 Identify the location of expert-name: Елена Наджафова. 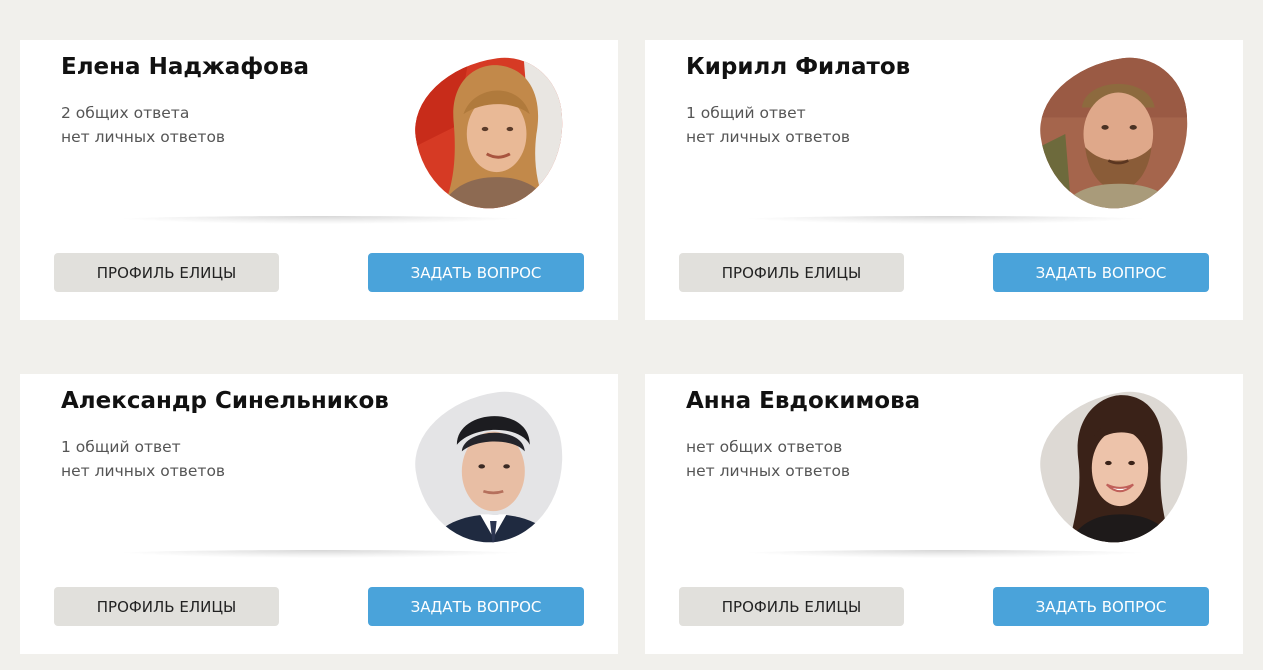
(185, 67).